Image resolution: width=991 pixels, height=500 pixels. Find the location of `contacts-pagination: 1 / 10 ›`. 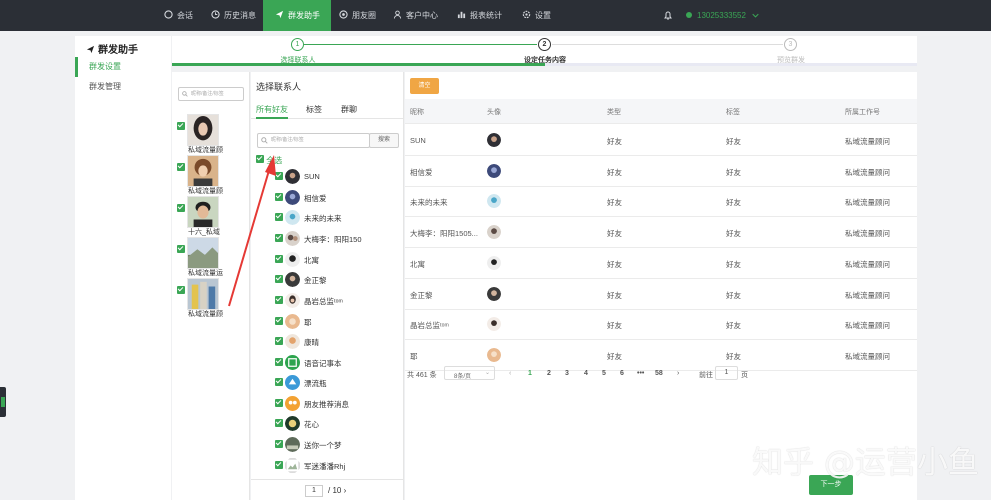

contacts-pagination: 1 / 10 › is located at coordinates (327, 489).